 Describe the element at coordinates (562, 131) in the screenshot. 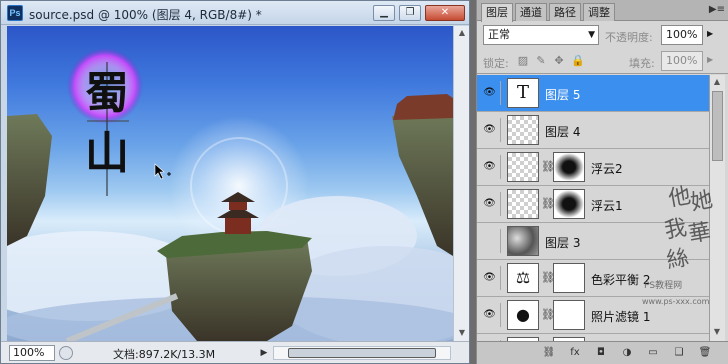

I see `layer-name: 图层 4` at that location.